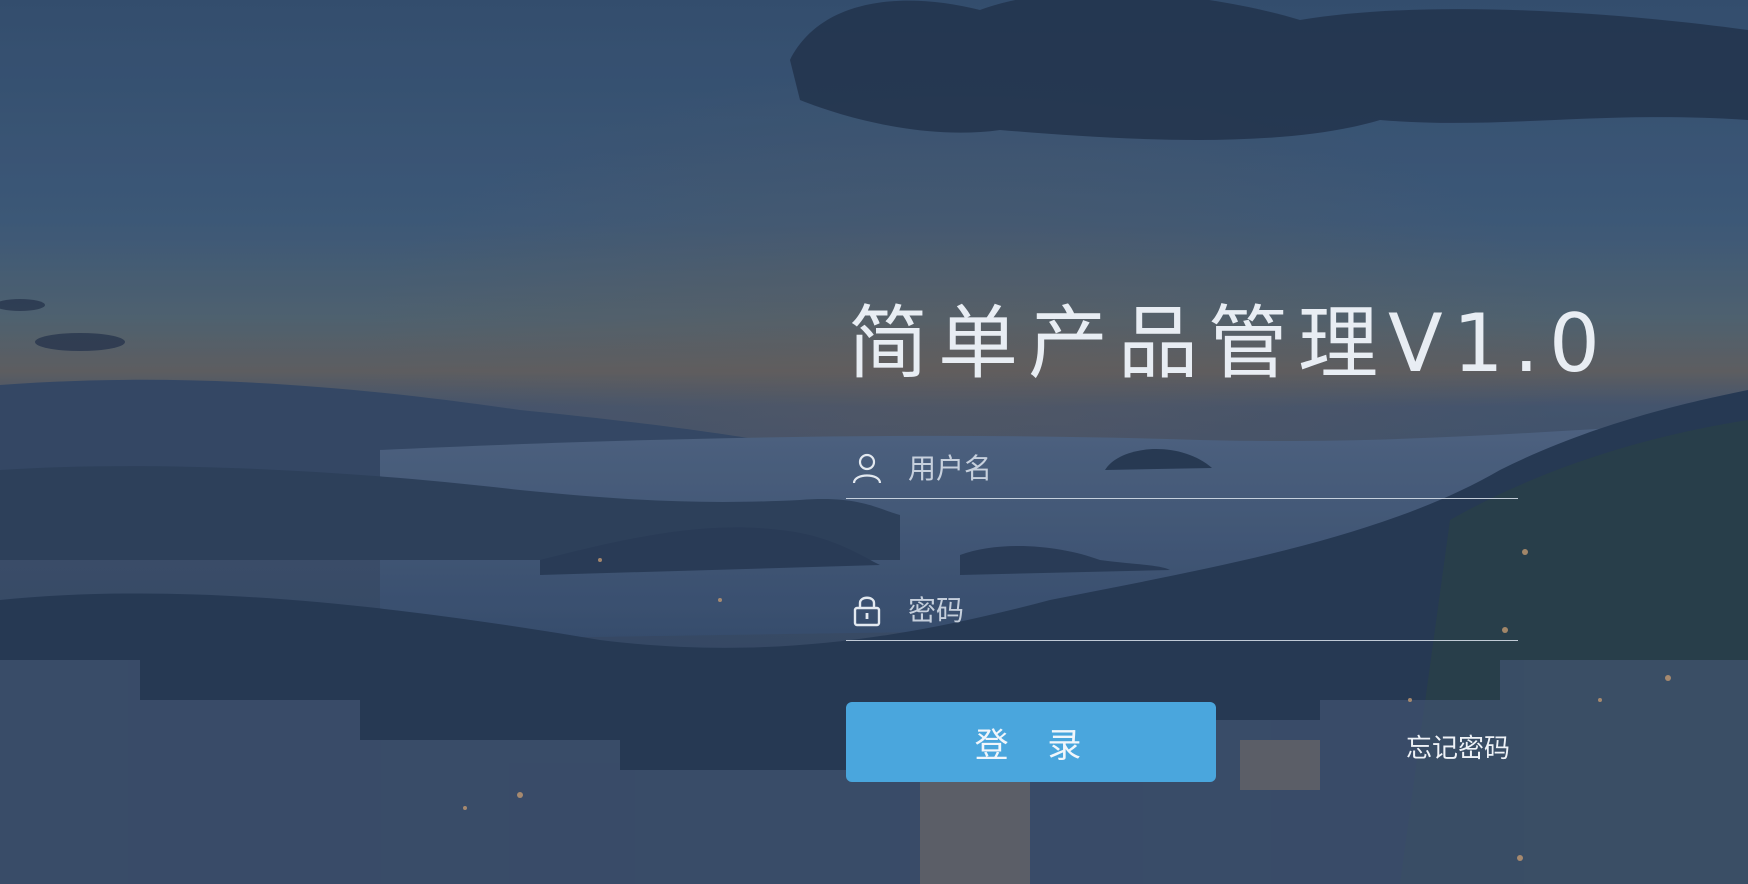 The width and height of the screenshot is (1748, 884). What do you see at coordinates (1458, 746) in the screenshot?
I see `forgot-password-link: 忘记密码` at bounding box center [1458, 746].